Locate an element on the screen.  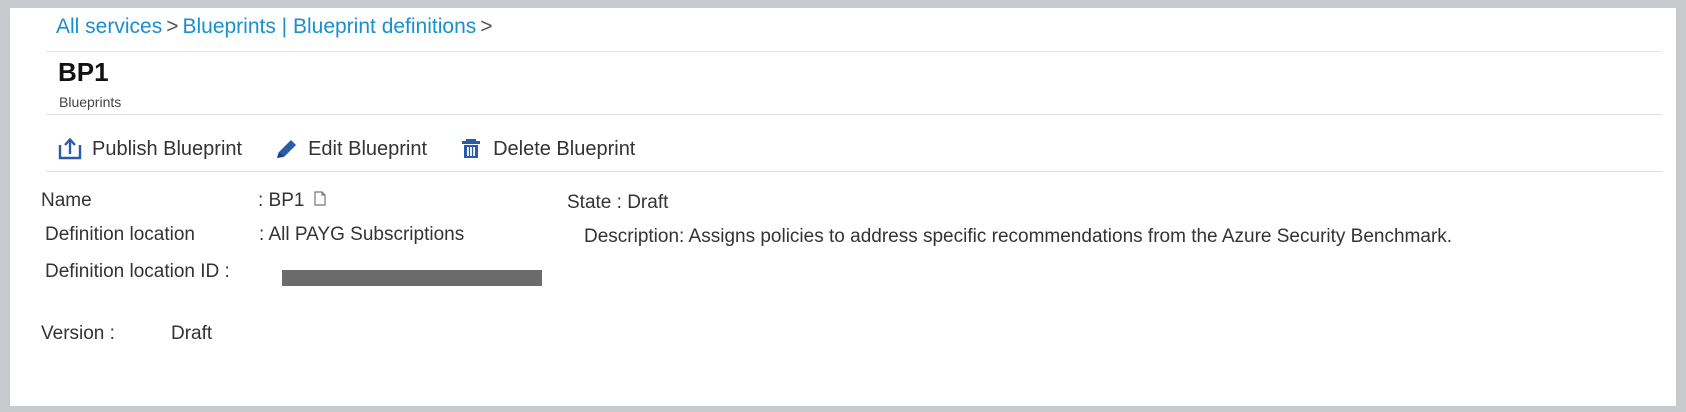
trash-icon is located at coordinates (471, 149).